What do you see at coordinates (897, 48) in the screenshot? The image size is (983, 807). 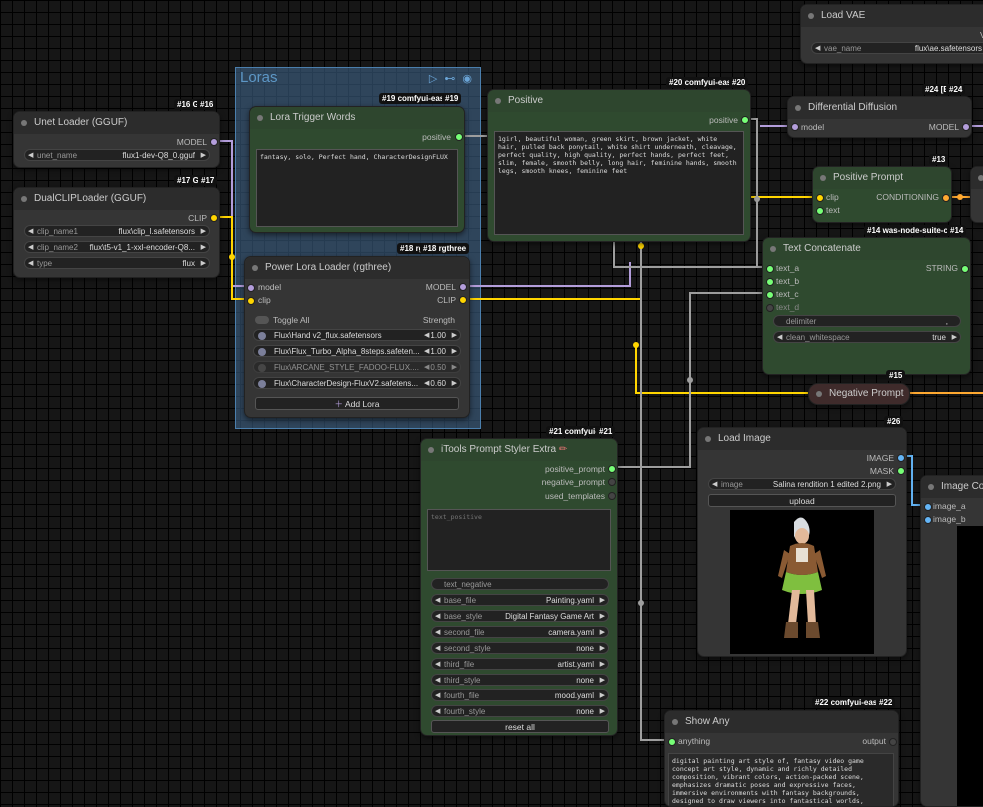 I see `widget-vae-name: ◀ vae_name flux\ae.safetensors` at bounding box center [897, 48].